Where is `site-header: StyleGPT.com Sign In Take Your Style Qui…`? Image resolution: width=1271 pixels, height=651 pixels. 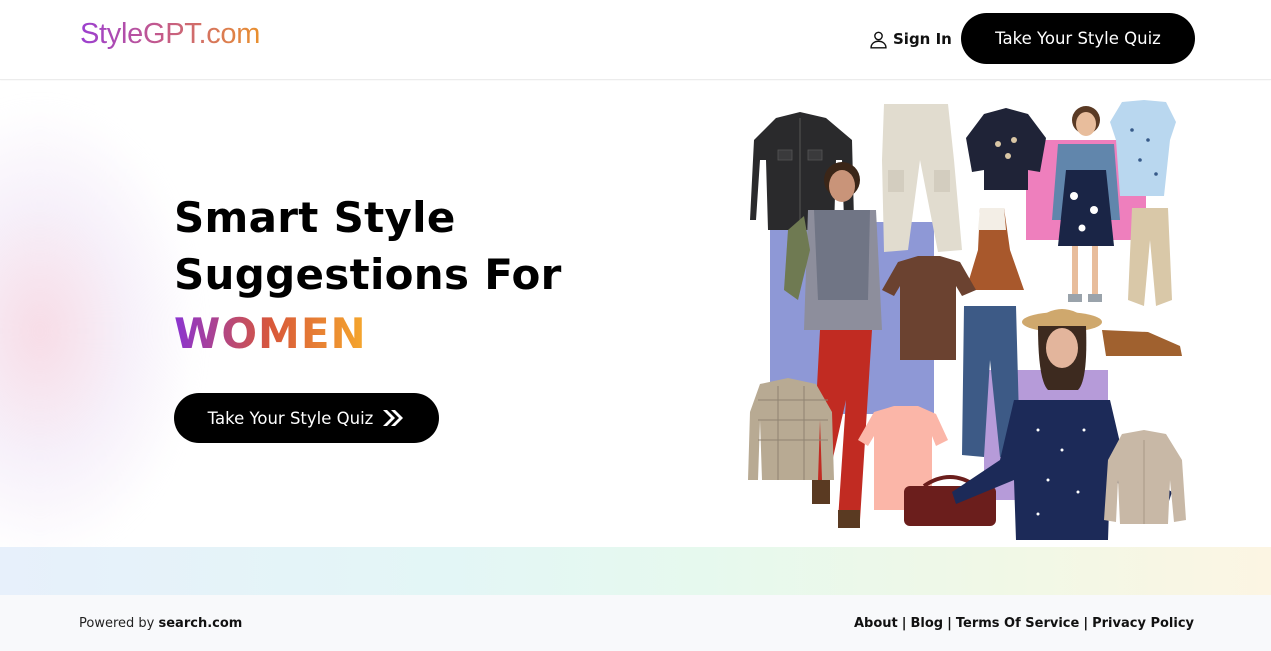
site-header: StyleGPT.com Sign In Take Your Style Qui… is located at coordinates (635, 40).